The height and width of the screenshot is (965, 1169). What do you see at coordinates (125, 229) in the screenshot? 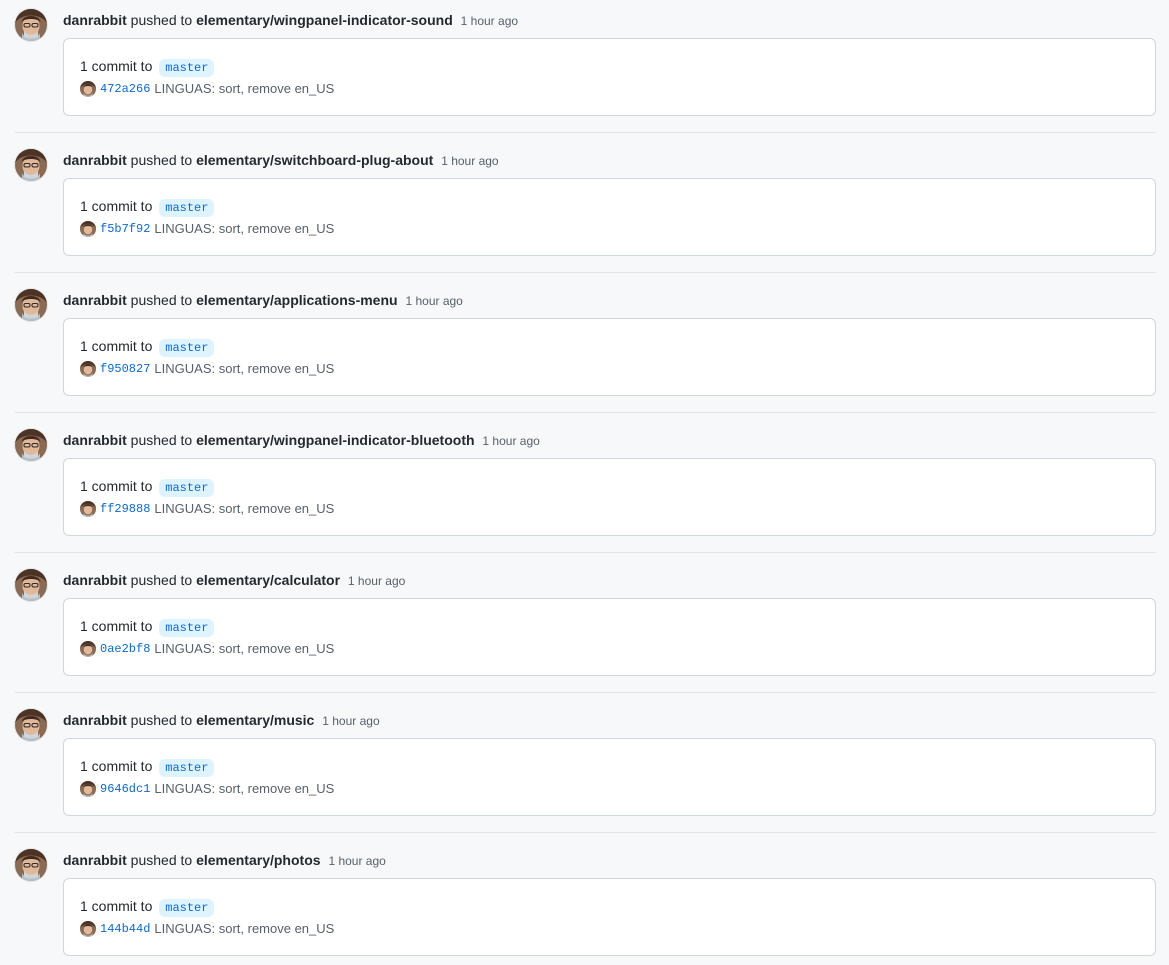
I see `commit-sha-link: f5b7f92` at bounding box center [125, 229].